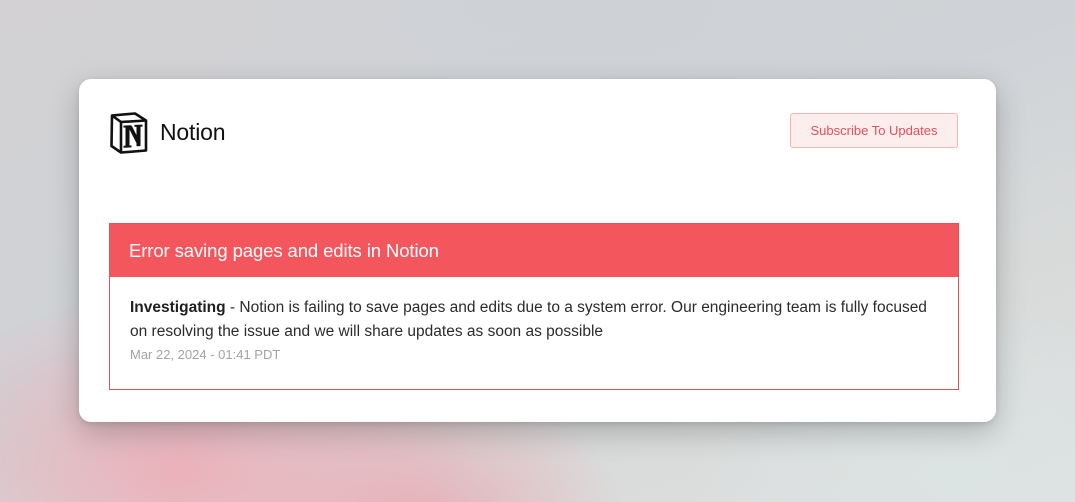  I want to click on incident-title: Error saving pages and edits in Notion, so click(284, 251).